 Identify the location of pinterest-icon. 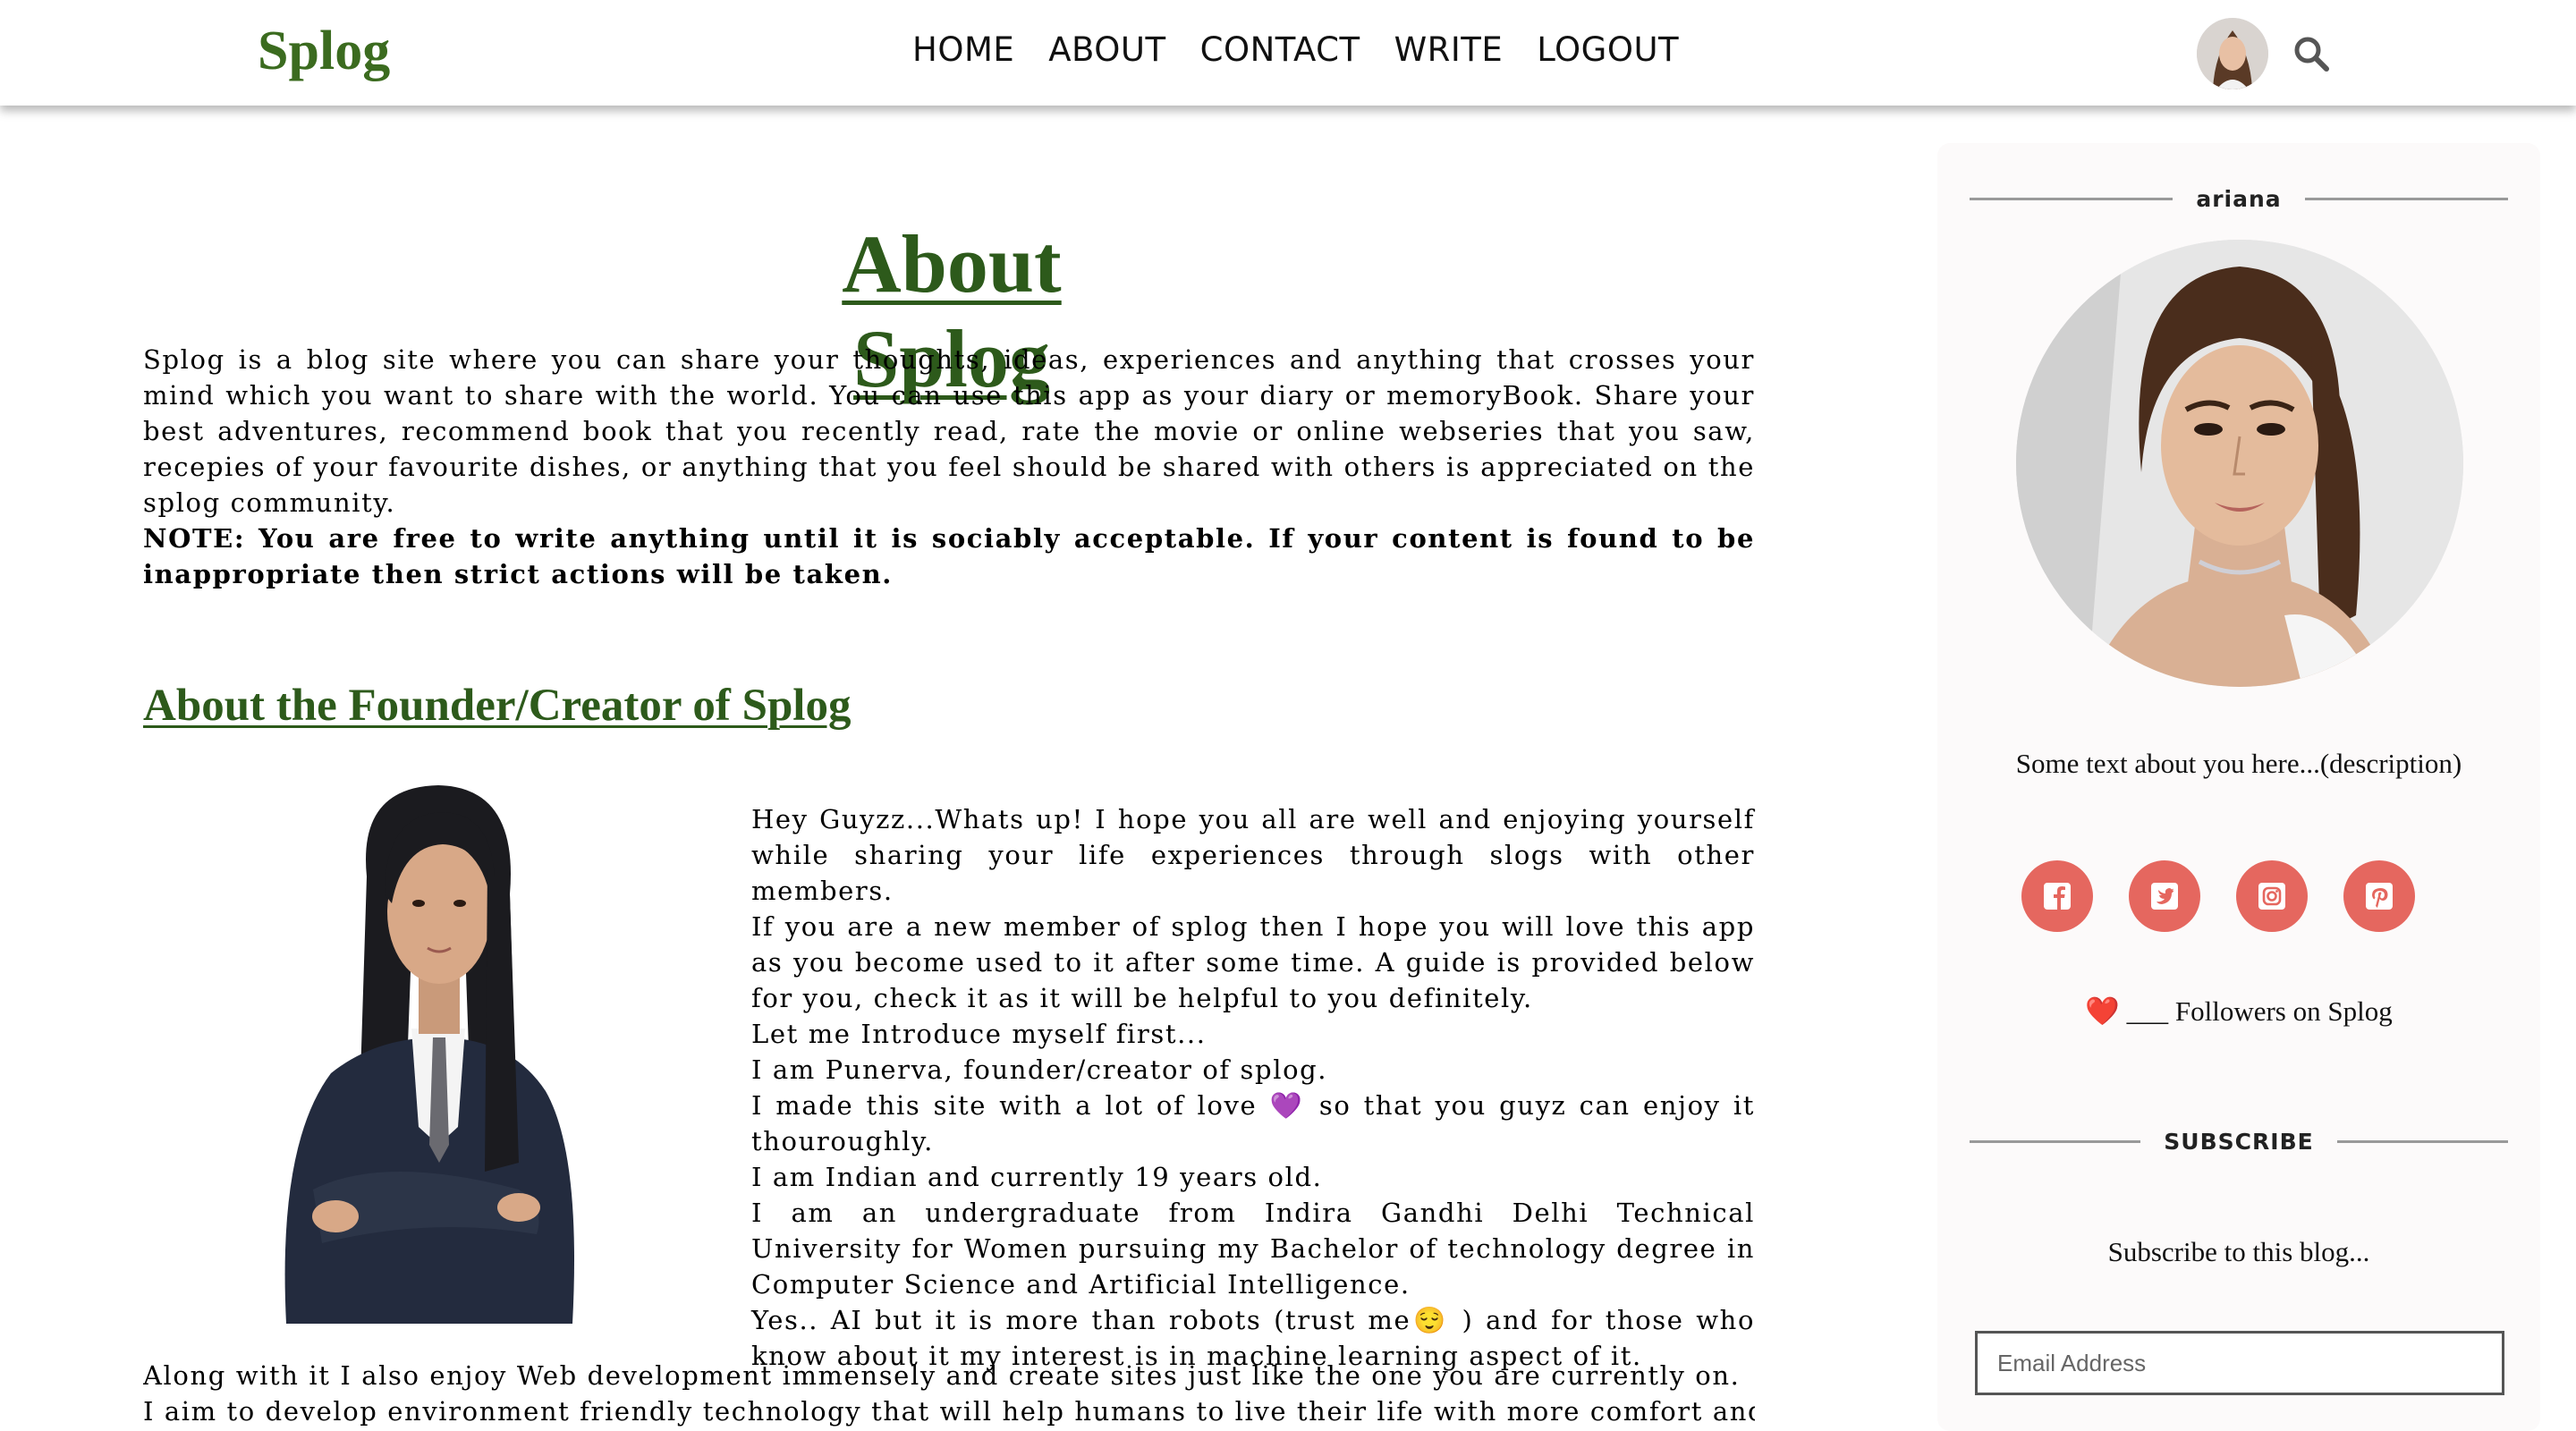
(2379, 896).